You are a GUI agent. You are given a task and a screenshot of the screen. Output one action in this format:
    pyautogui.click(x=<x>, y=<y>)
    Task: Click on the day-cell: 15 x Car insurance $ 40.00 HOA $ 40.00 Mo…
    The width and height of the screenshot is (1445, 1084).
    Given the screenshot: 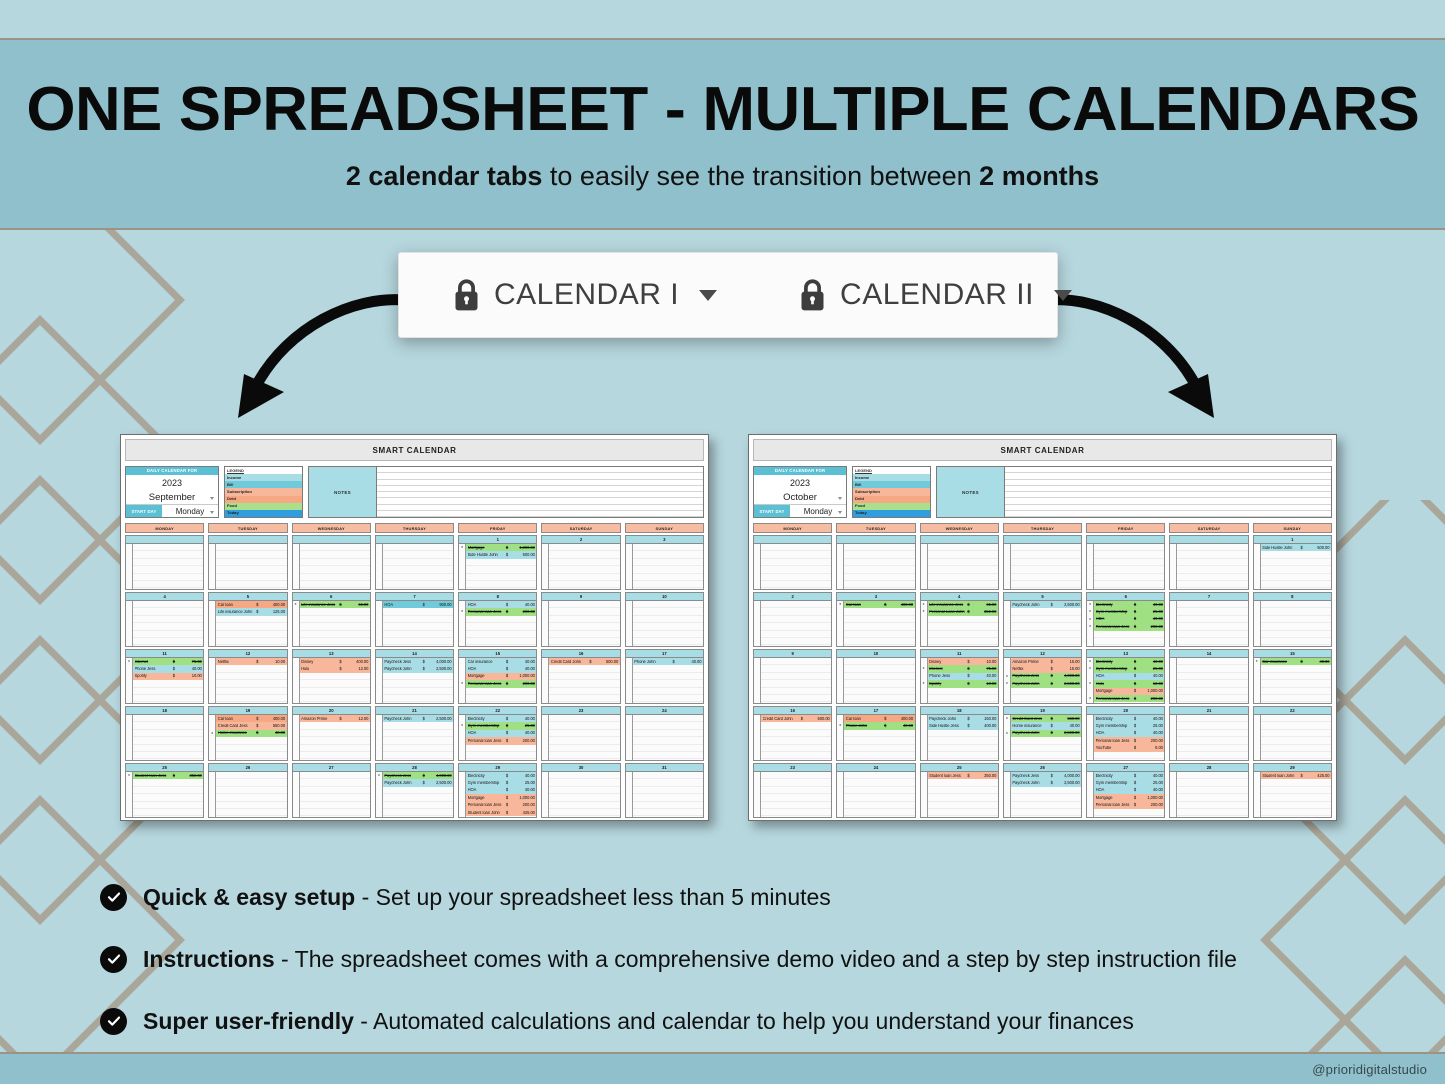 What is the action you would take?
    pyautogui.click(x=498, y=676)
    